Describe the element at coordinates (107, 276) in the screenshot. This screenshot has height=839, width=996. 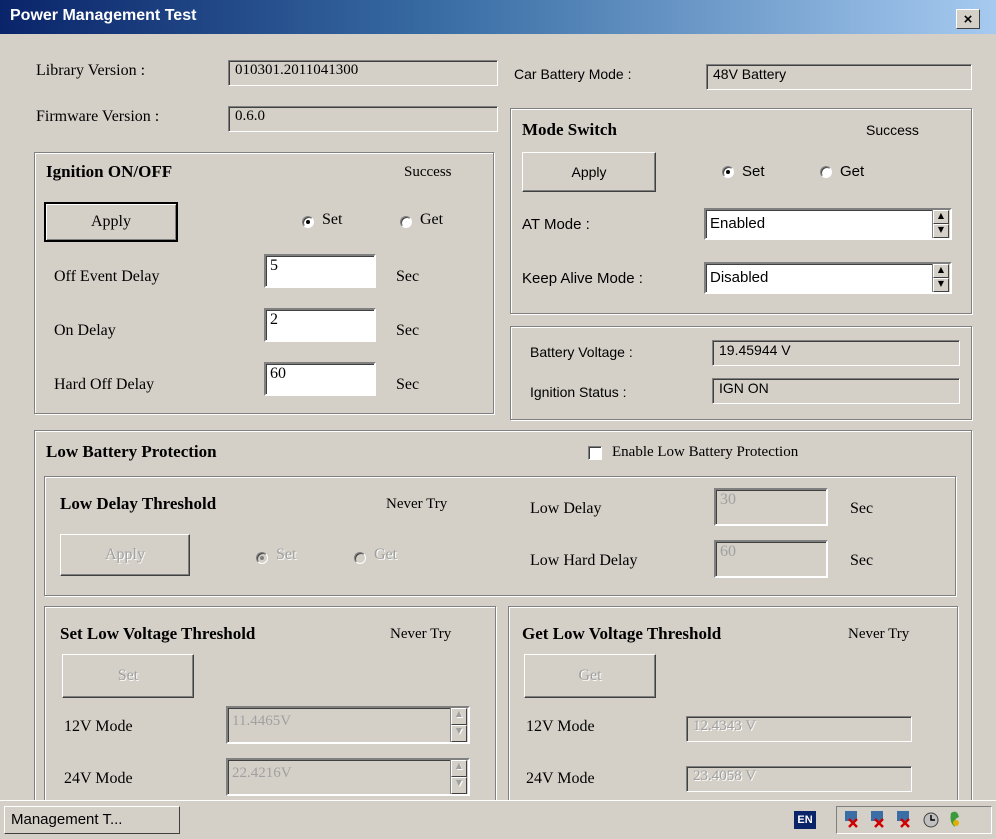
I see `off-event-delay-label: Off Event Delay` at that location.